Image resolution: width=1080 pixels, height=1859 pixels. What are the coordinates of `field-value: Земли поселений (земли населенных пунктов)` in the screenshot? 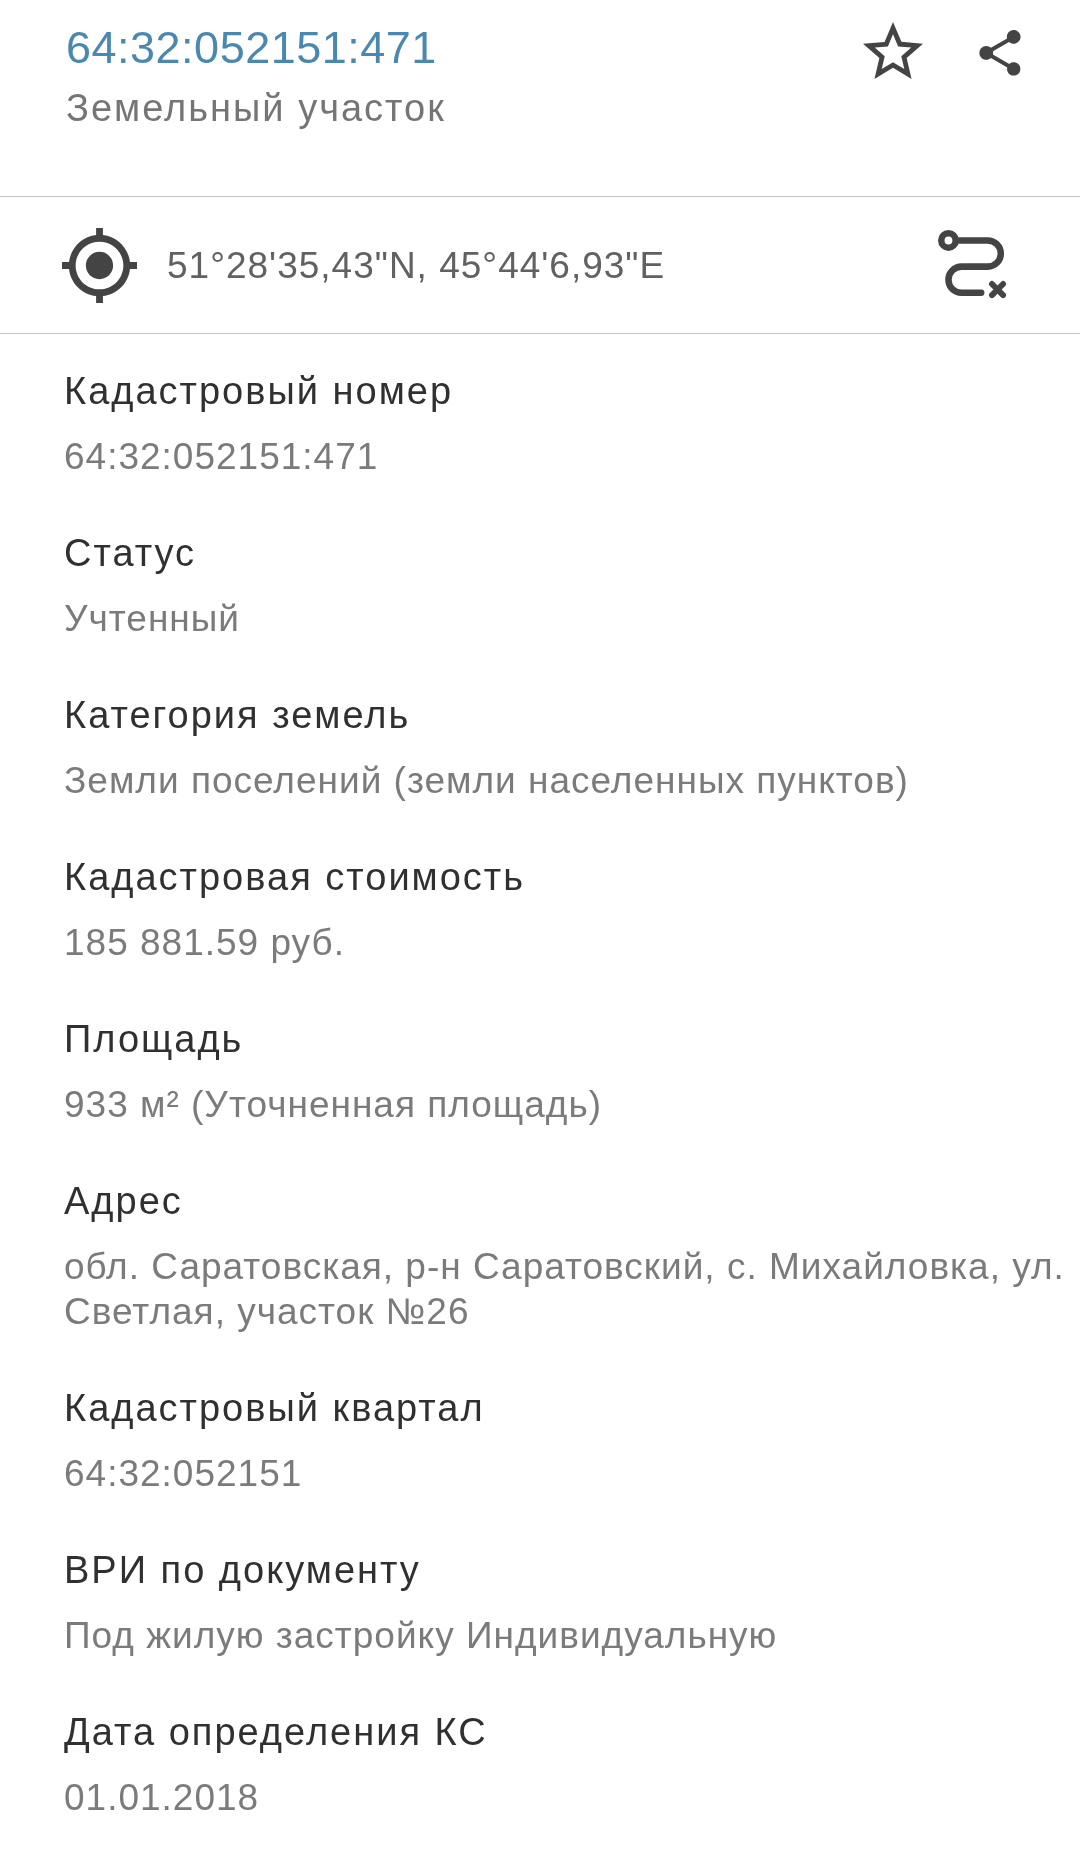 It's located at (486, 781).